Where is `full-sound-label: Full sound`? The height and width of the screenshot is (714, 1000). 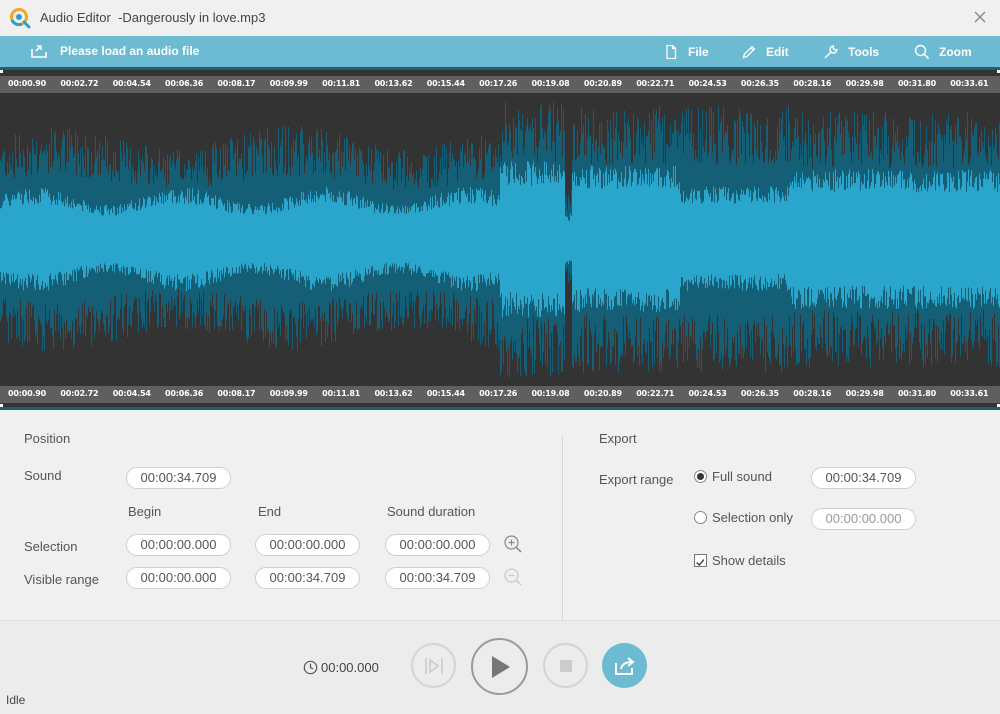 full-sound-label: Full sound is located at coordinates (742, 476).